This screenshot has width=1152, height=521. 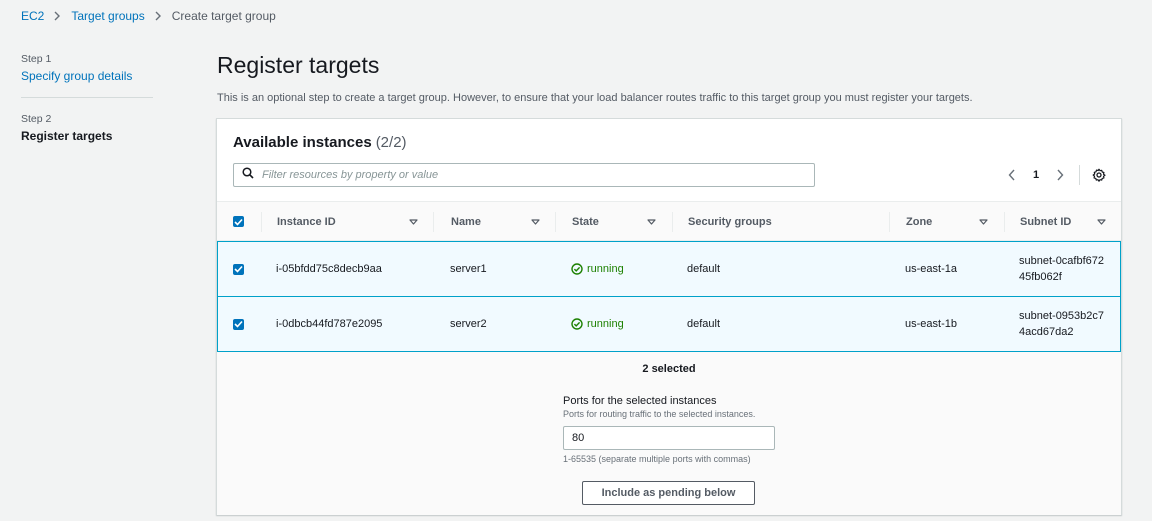 I want to click on select-all-checkbox, so click(x=238, y=221).